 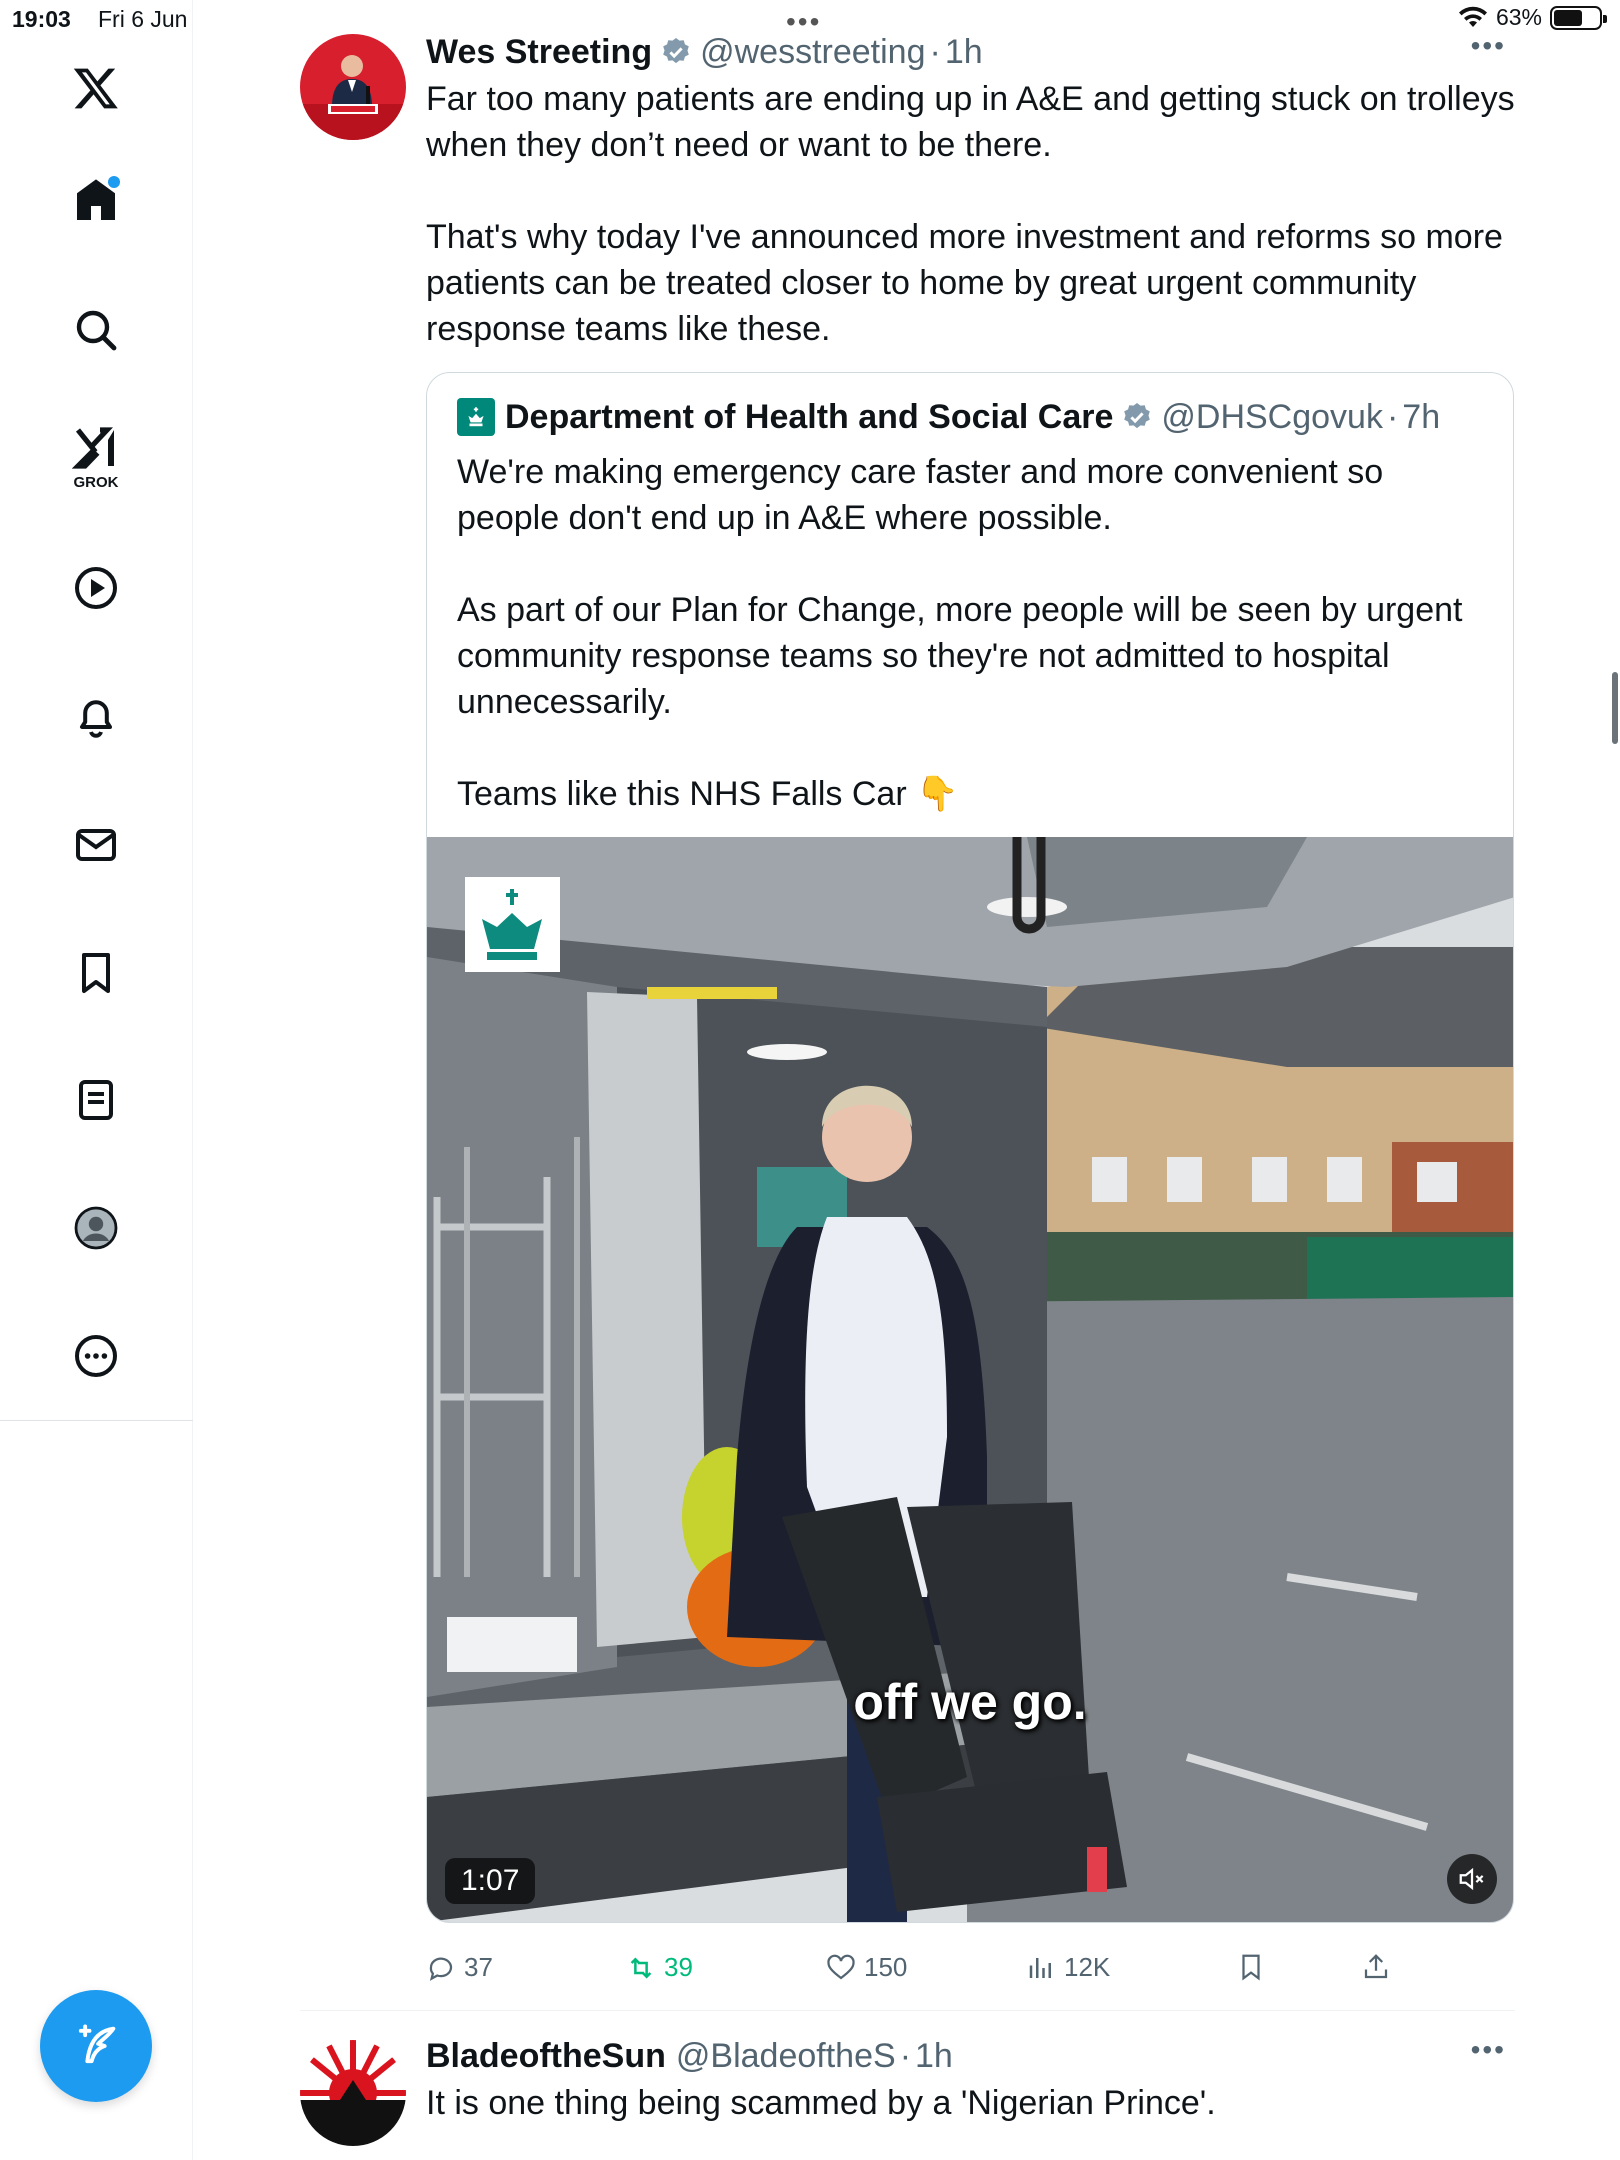 I want to click on view-count: 12K, so click(x=1087, y=1967).